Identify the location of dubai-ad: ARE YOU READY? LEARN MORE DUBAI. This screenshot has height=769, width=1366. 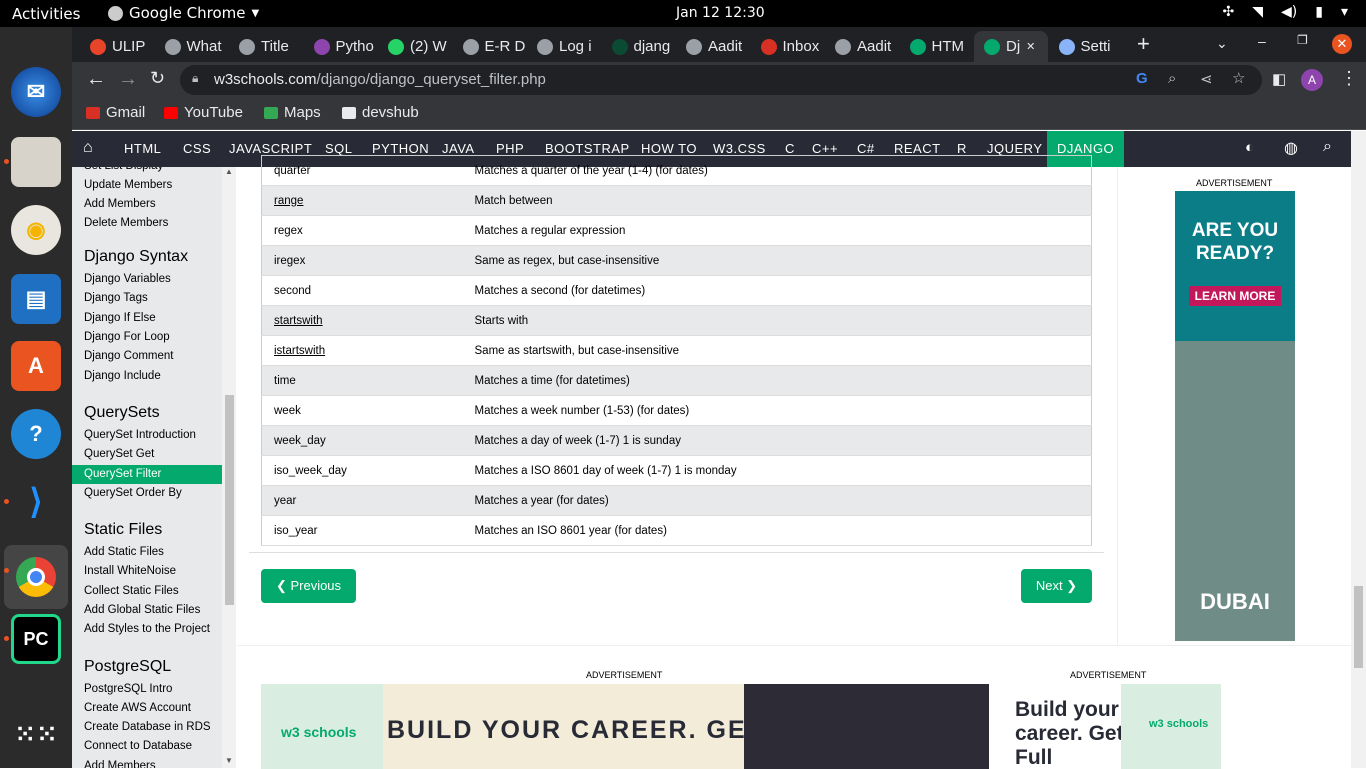
(1235, 416).